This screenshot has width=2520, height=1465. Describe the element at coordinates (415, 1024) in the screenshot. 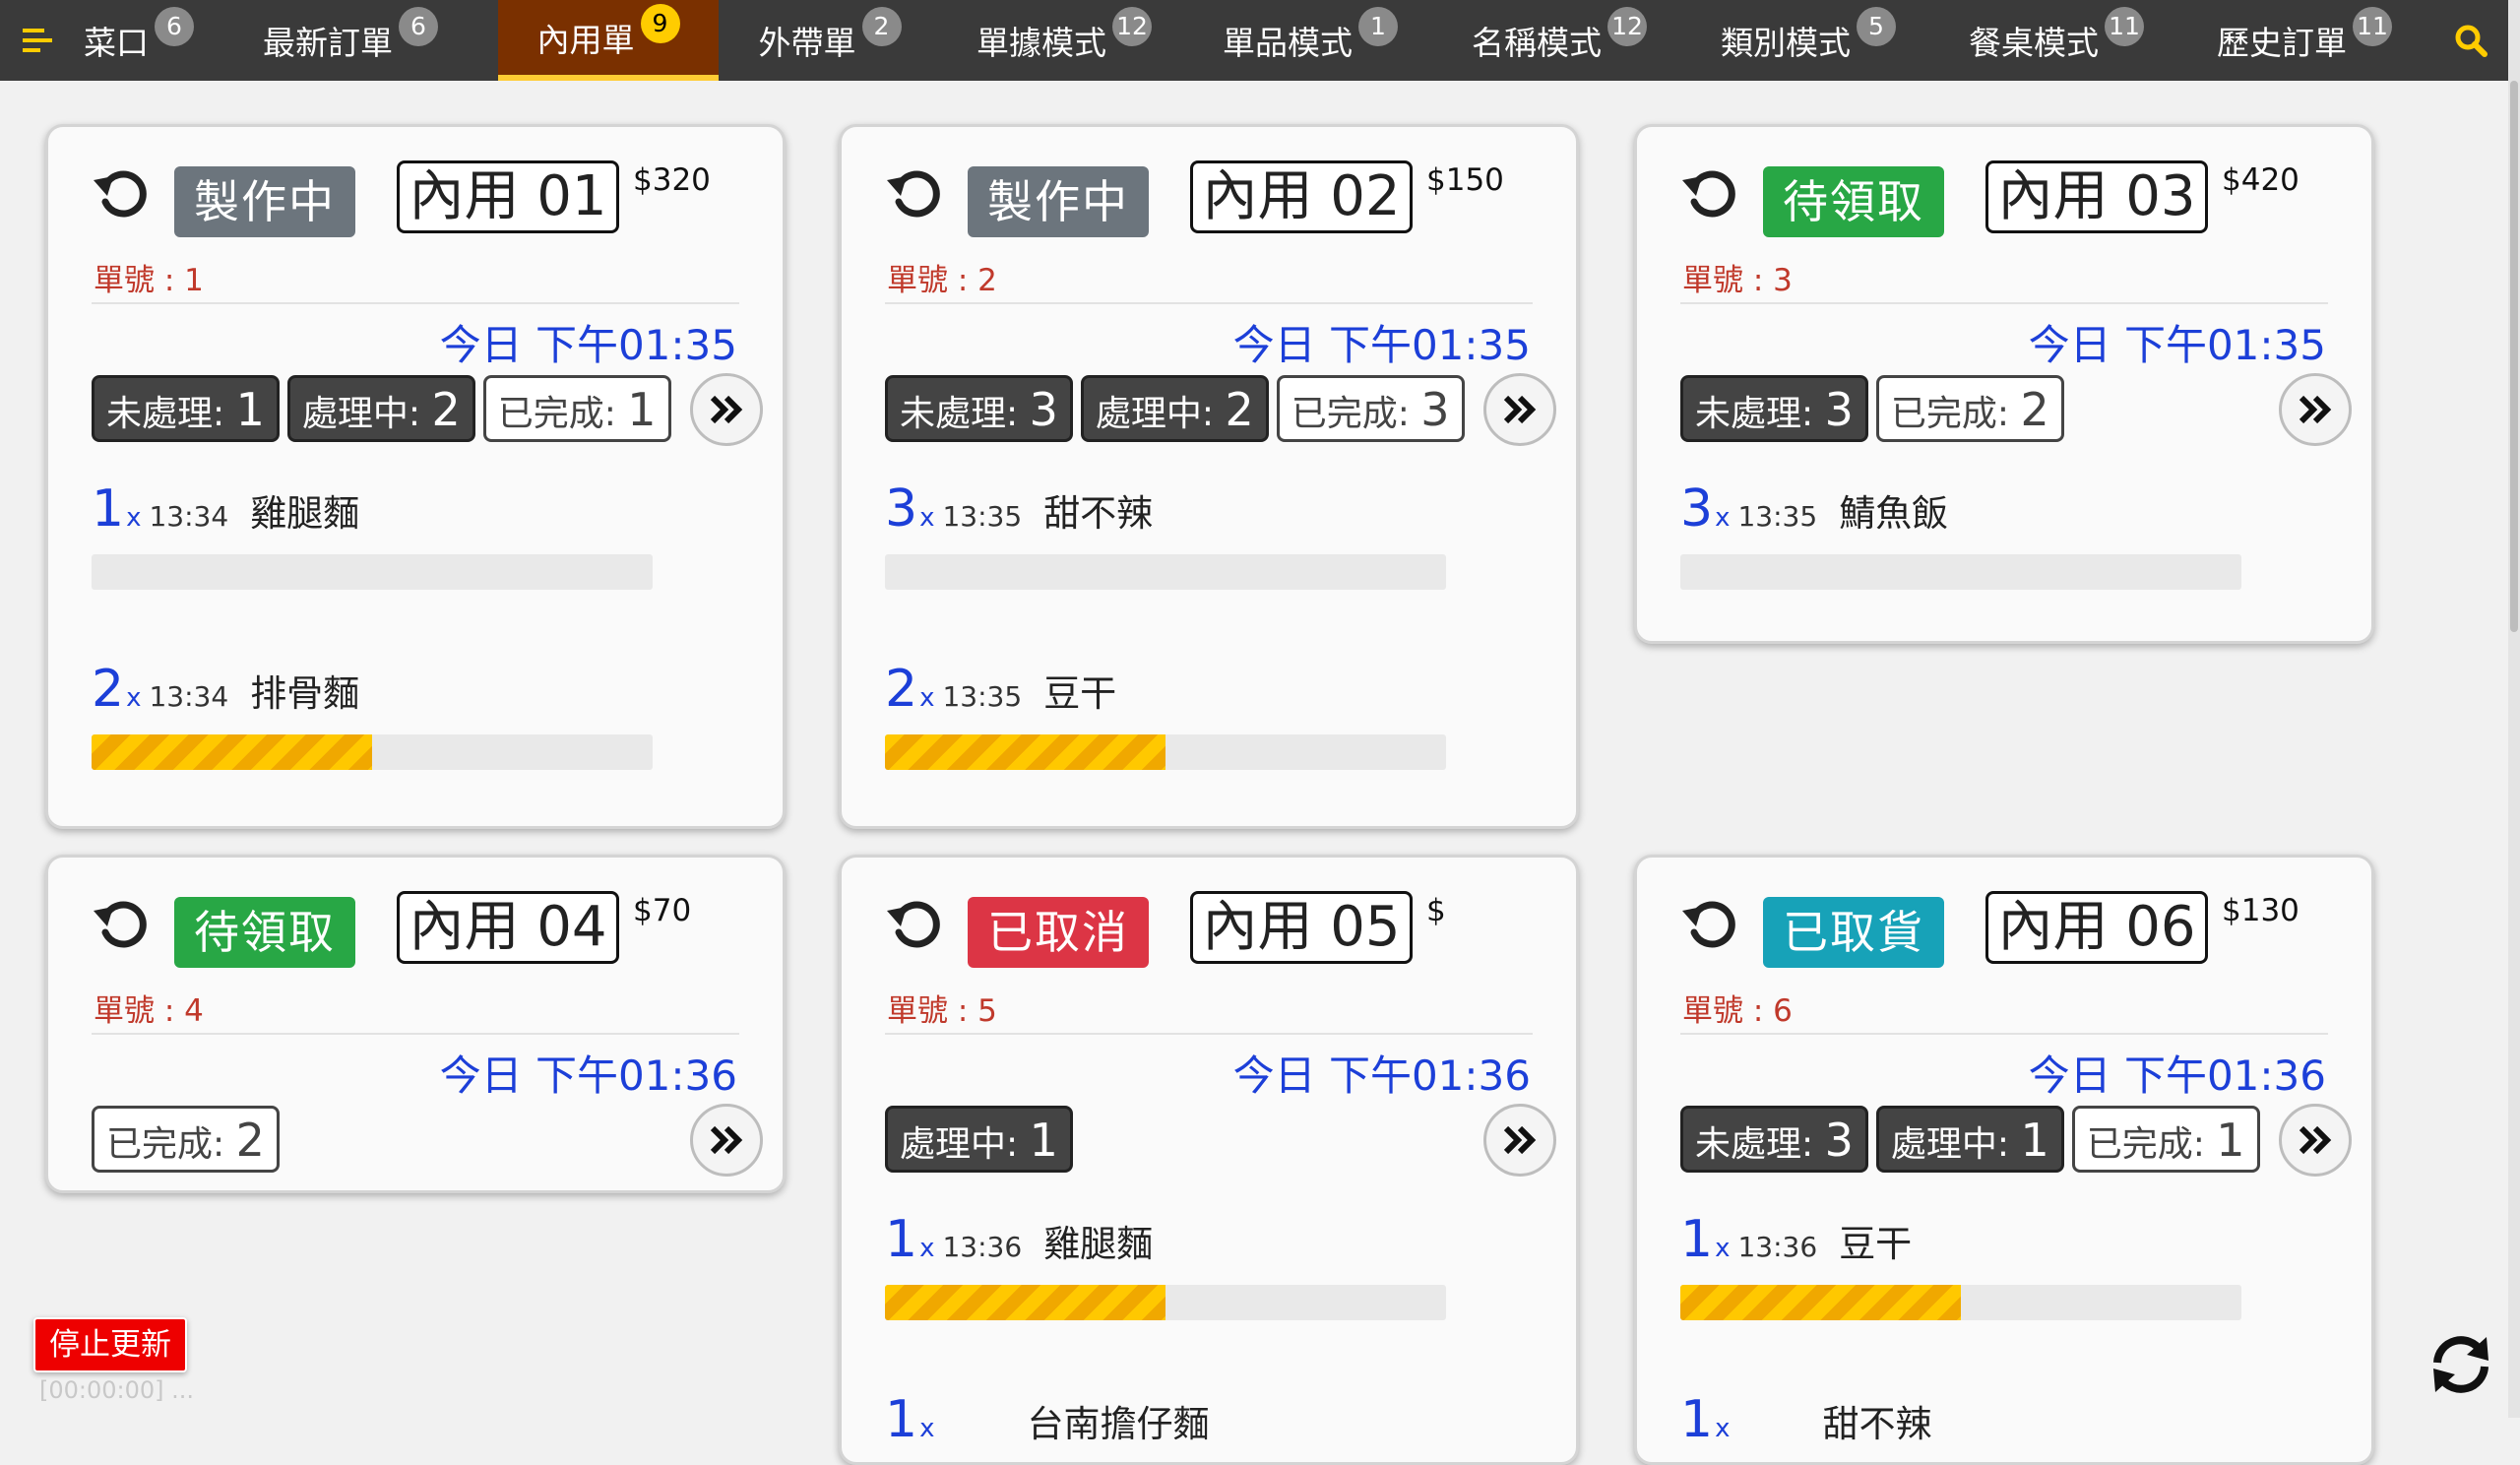

I see `order-card-4: 待領取 內用 04 $70 單號 : 4 今日 下午01:36 已完成: 2` at that location.